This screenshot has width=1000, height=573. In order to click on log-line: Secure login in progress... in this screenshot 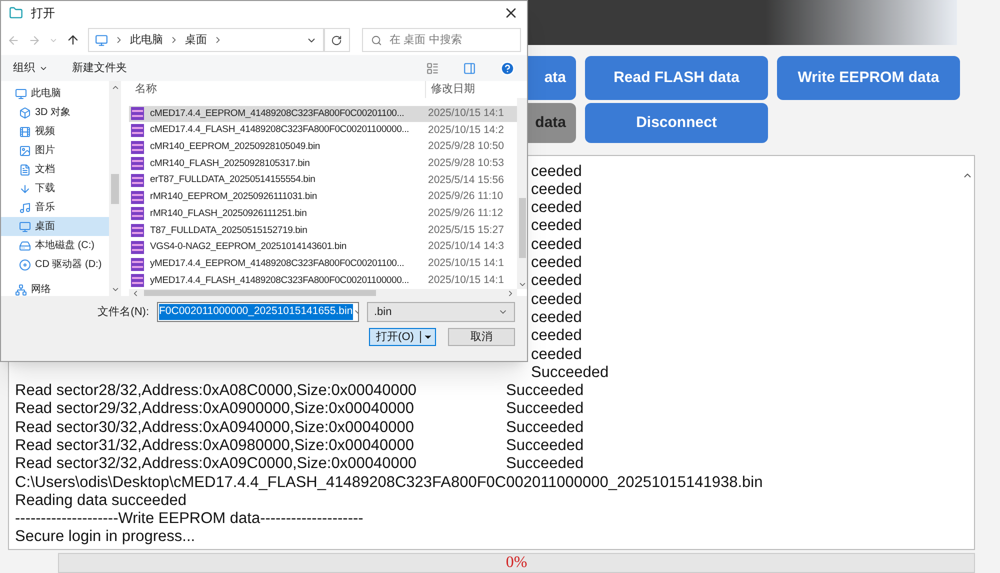, I will do `click(105, 537)`.